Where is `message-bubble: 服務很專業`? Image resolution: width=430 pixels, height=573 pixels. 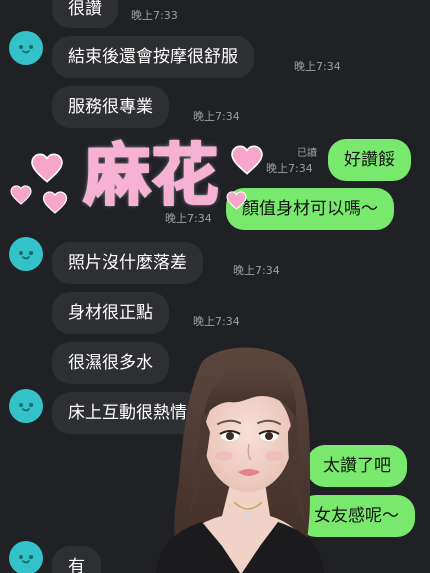 message-bubble: 服務很專業 is located at coordinates (110, 107).